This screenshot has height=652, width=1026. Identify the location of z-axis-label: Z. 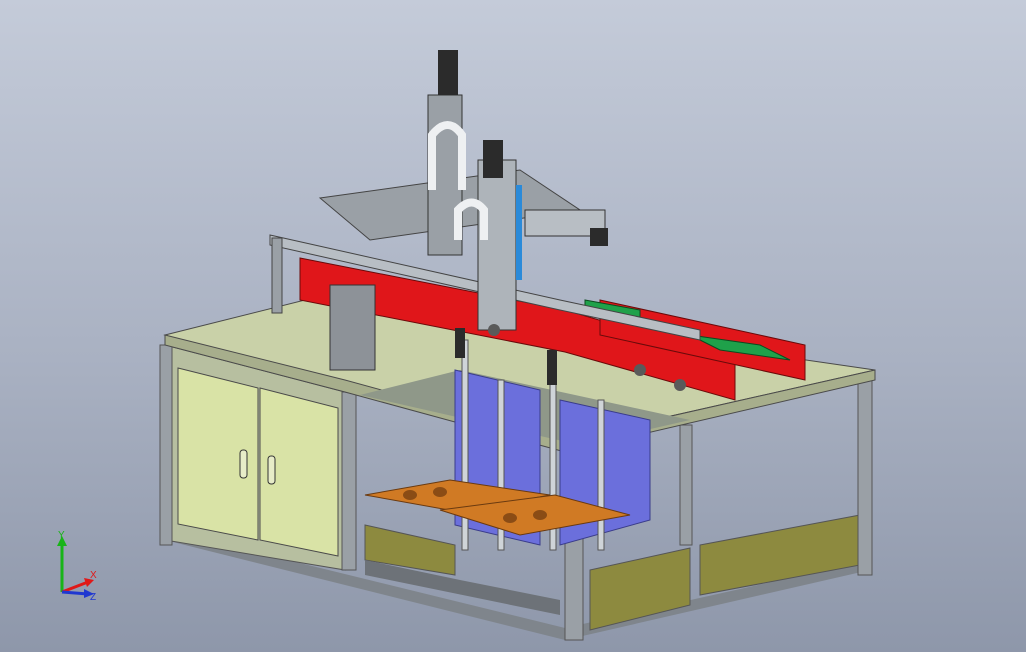
(93, 597).